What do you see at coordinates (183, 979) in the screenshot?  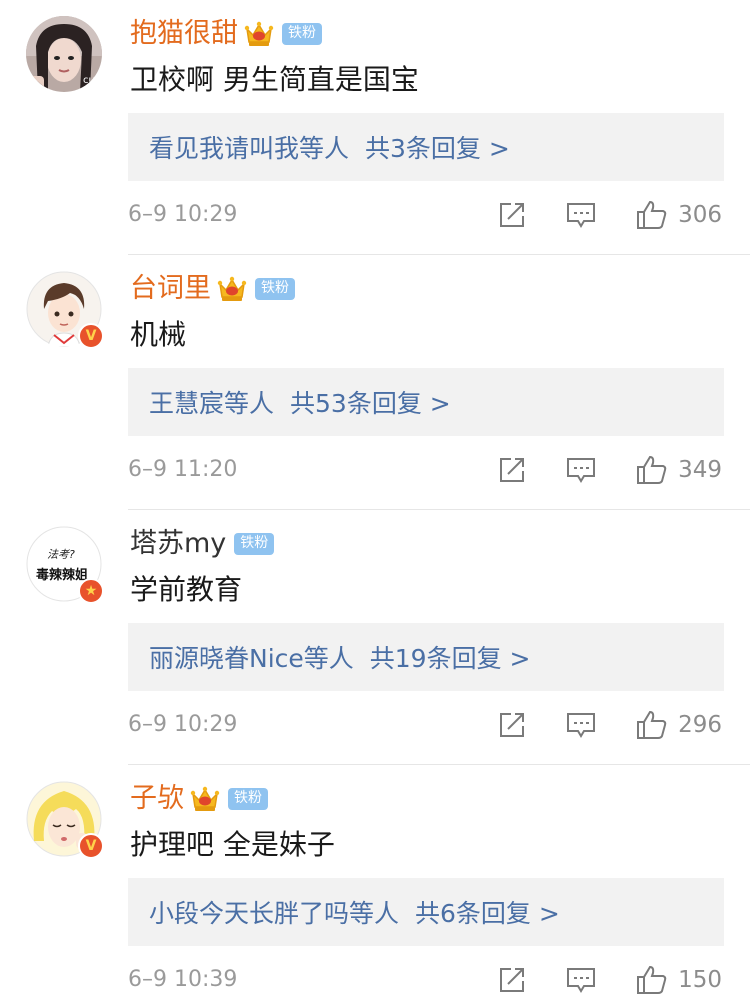 I see `timestamp: 6–9 10:39` at bounding box center [183, 979].